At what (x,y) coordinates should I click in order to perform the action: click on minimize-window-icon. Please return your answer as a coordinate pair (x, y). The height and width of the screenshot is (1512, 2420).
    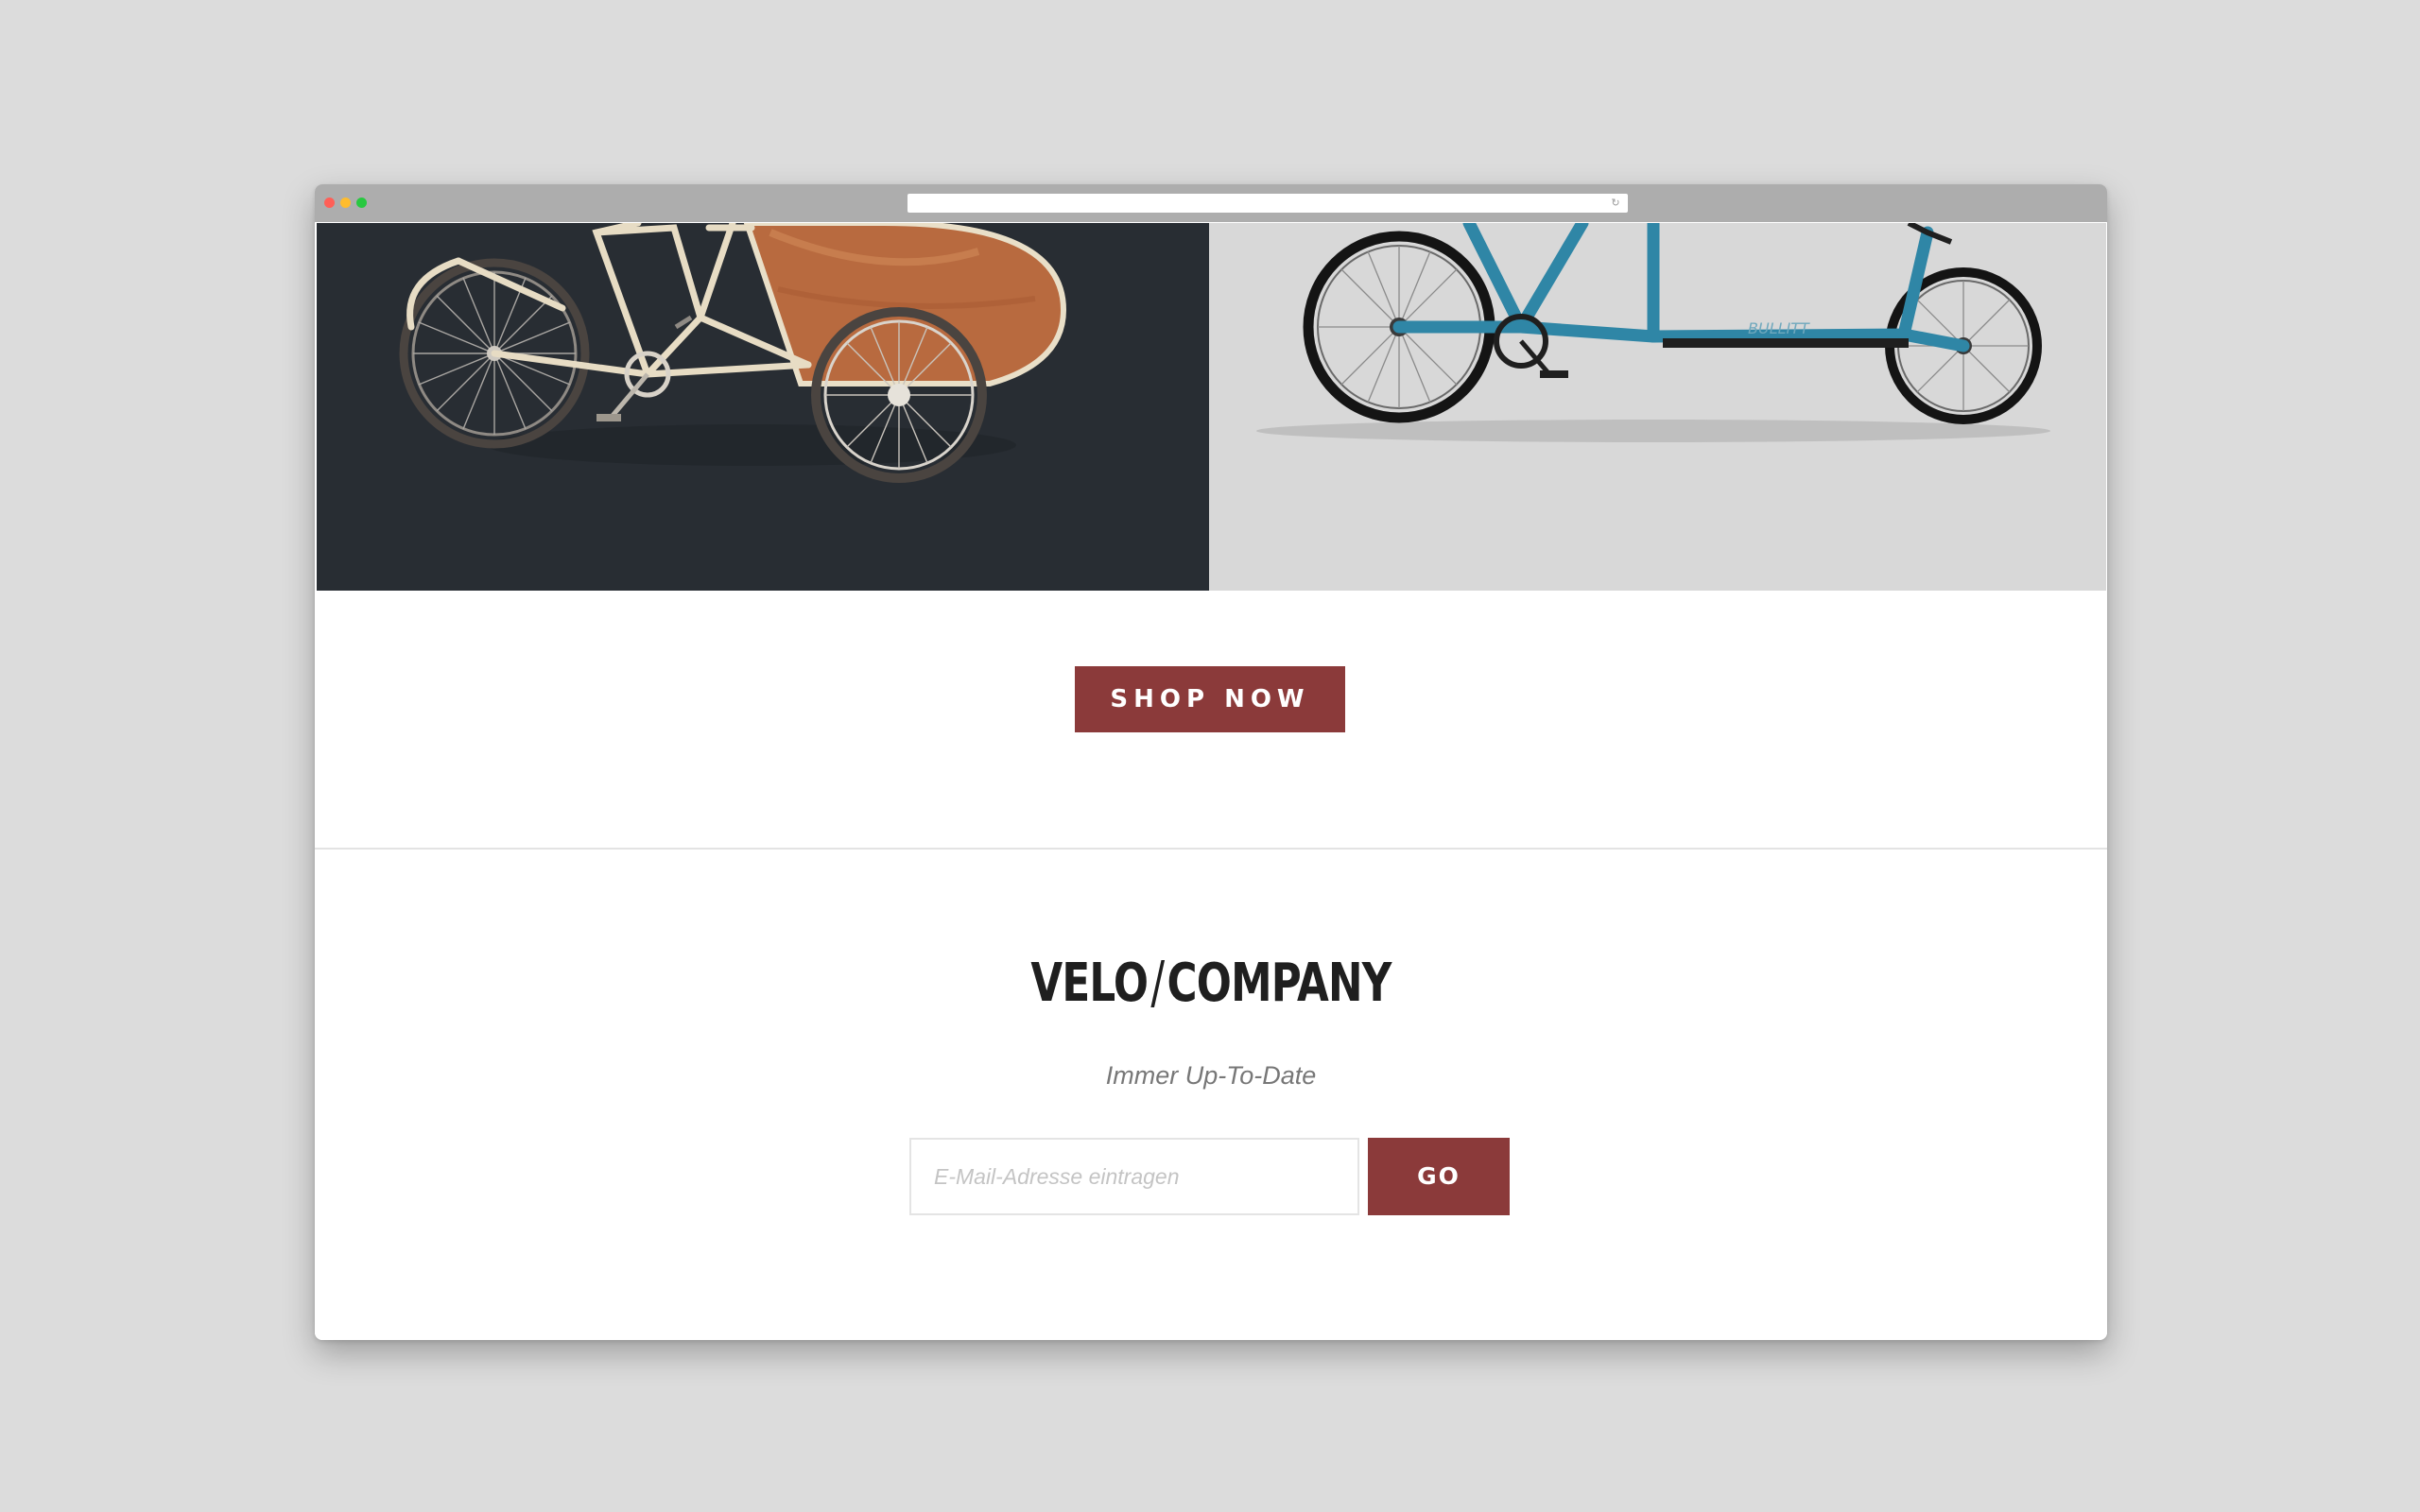
    Looking at the image, I should click on (345, 203).